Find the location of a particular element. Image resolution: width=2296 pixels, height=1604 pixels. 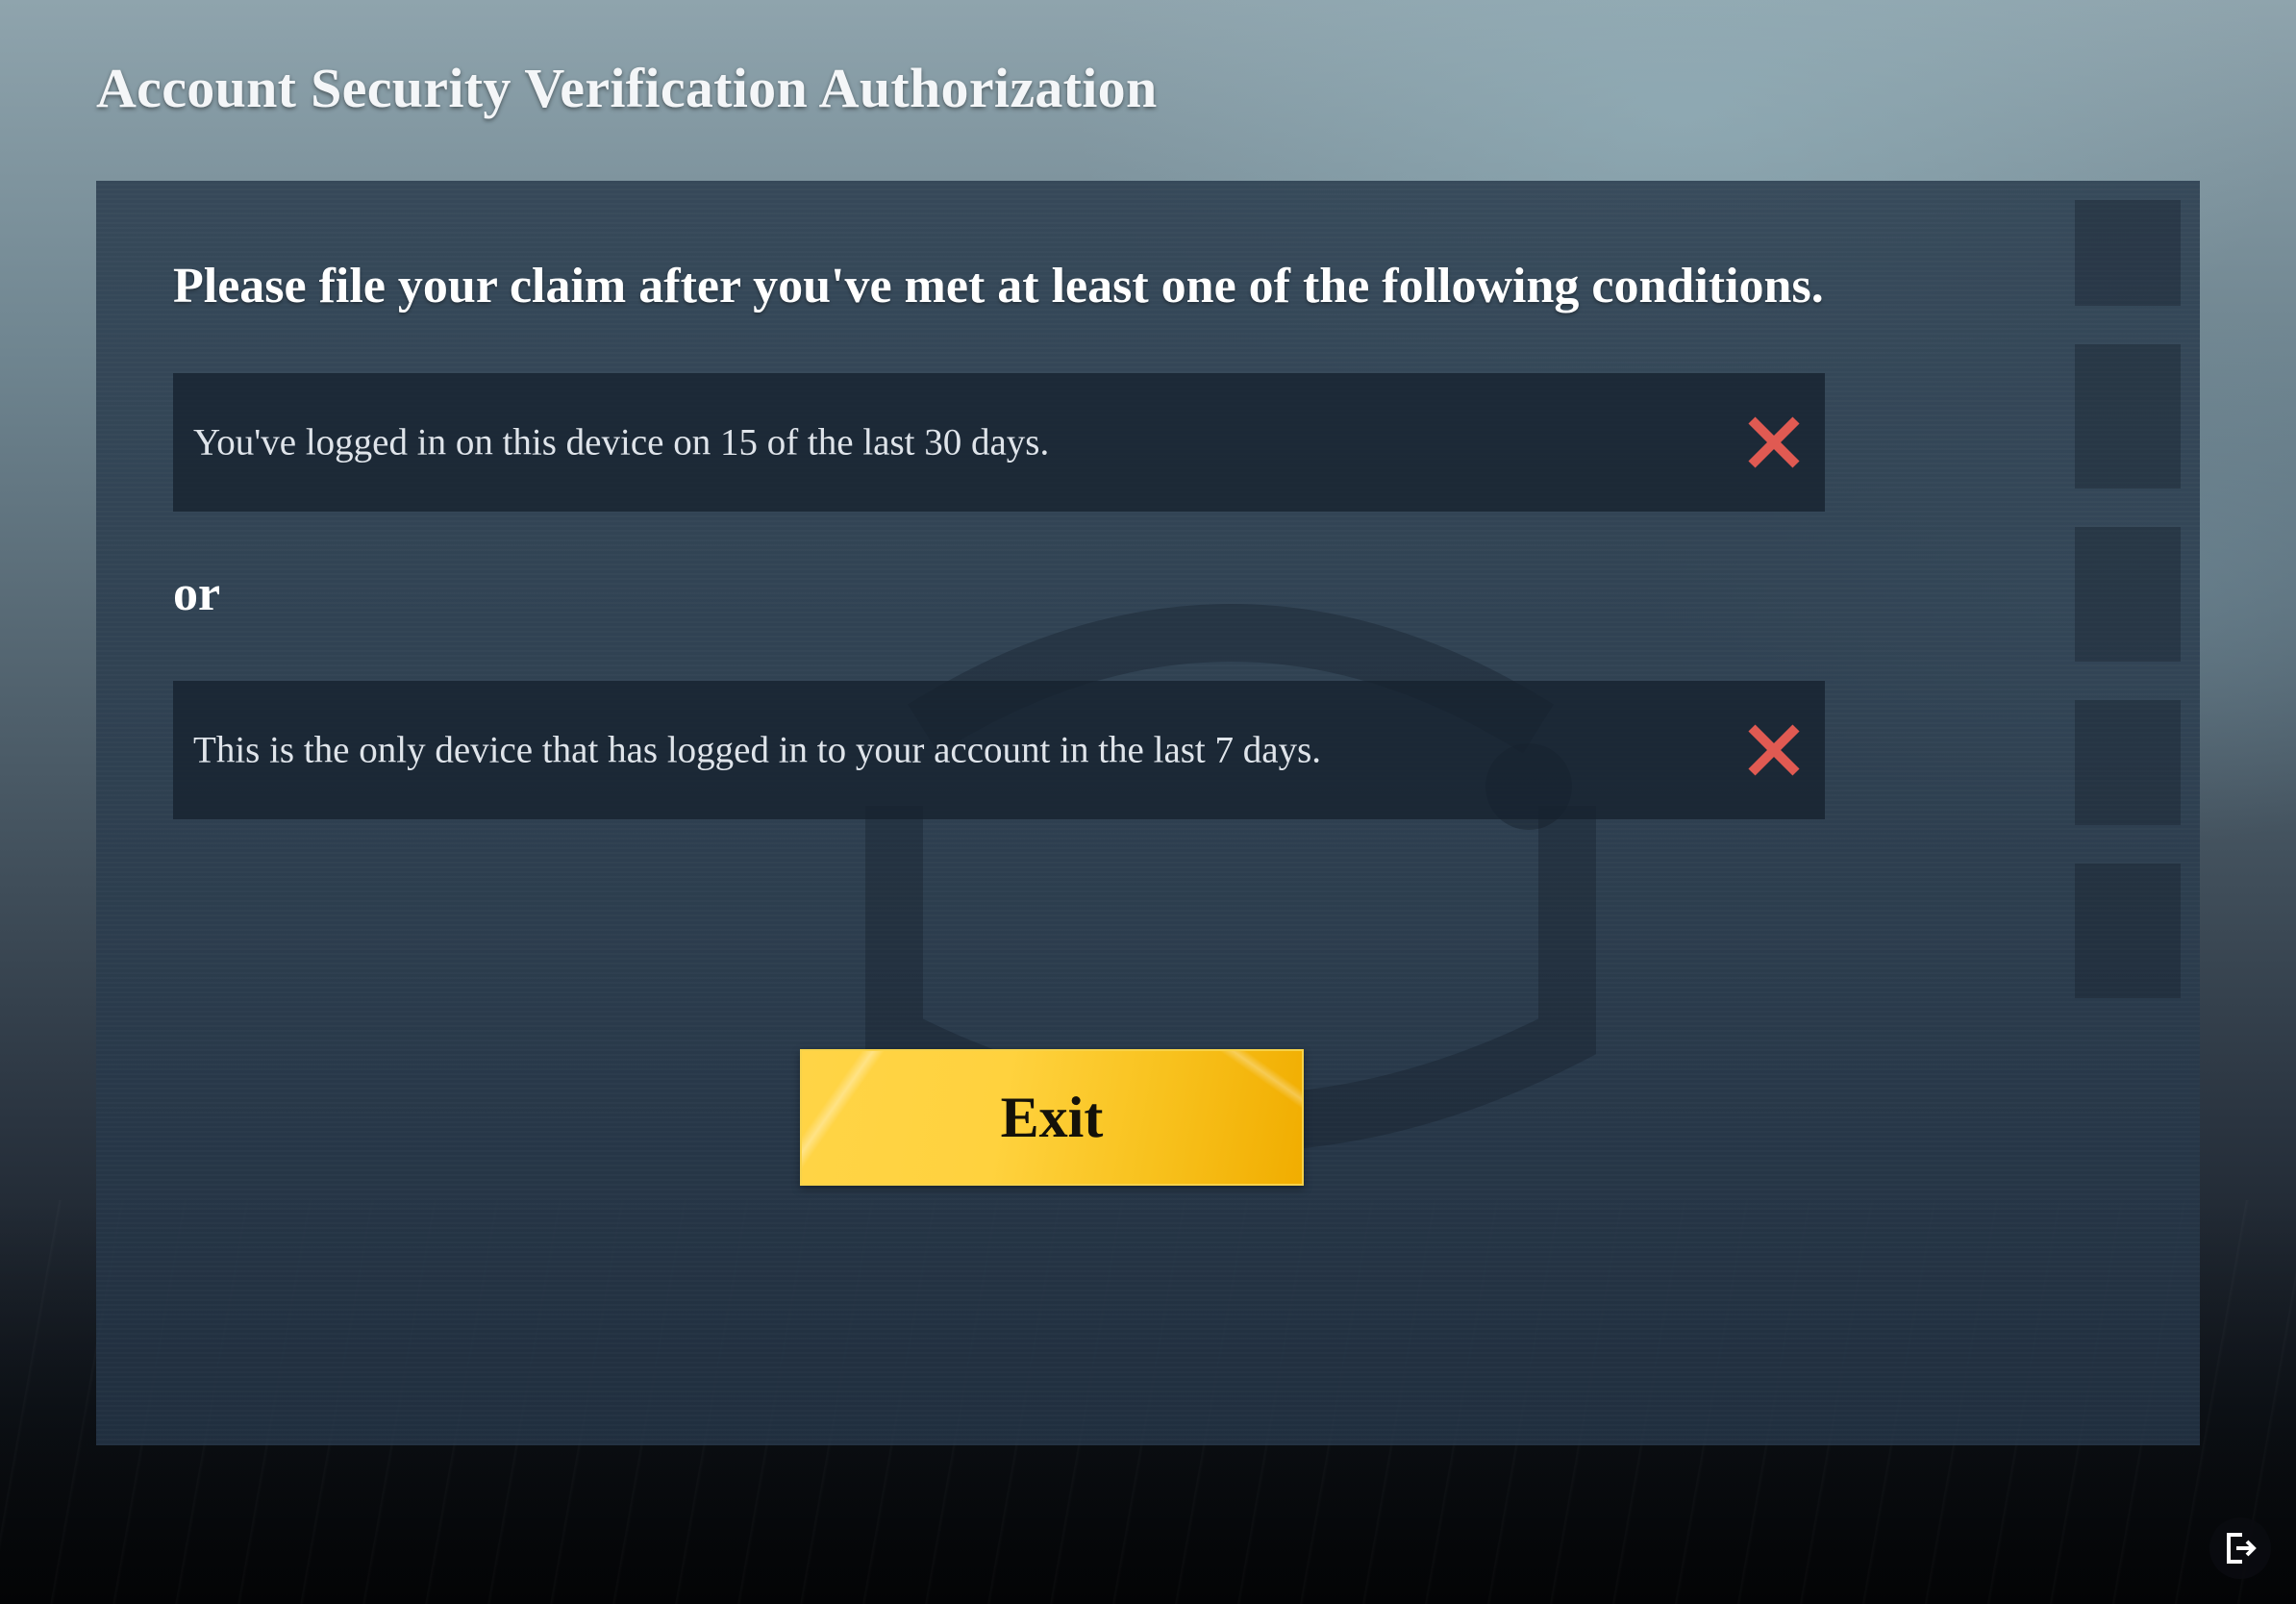

or-separator: or is located at coordinates (197, 593).